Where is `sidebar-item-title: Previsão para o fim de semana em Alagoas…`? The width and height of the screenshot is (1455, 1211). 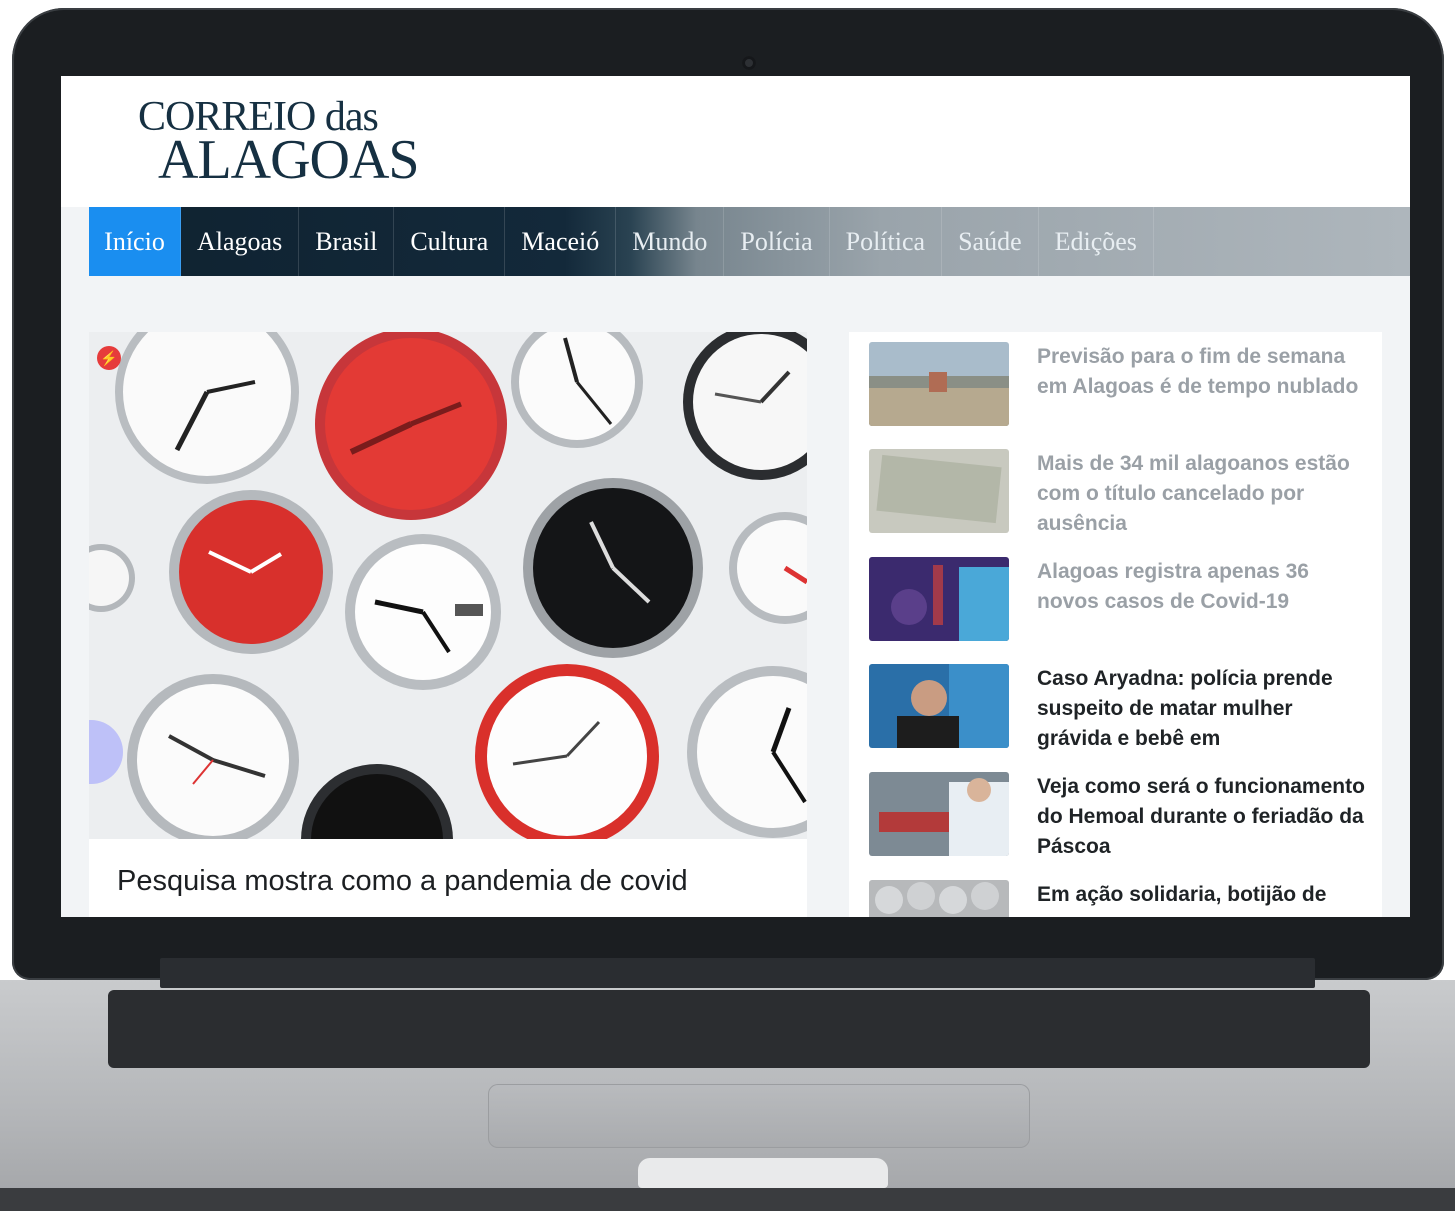 sidebar-item-title: Previsão para o fim de semana em Alagoas… is located at coordinates (1202, 372).